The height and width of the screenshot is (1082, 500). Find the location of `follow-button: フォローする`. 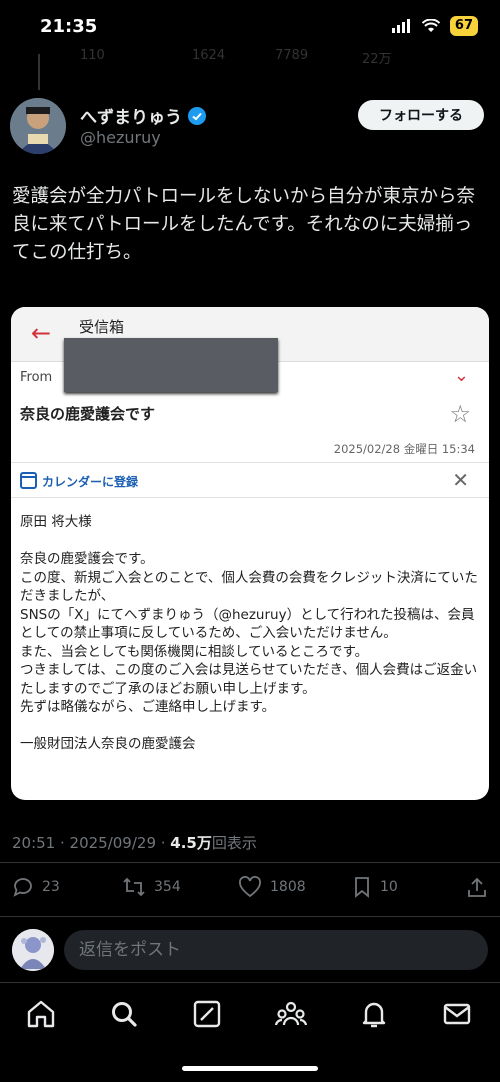

follow-button: フォローする is located at coordinates (421, 115).